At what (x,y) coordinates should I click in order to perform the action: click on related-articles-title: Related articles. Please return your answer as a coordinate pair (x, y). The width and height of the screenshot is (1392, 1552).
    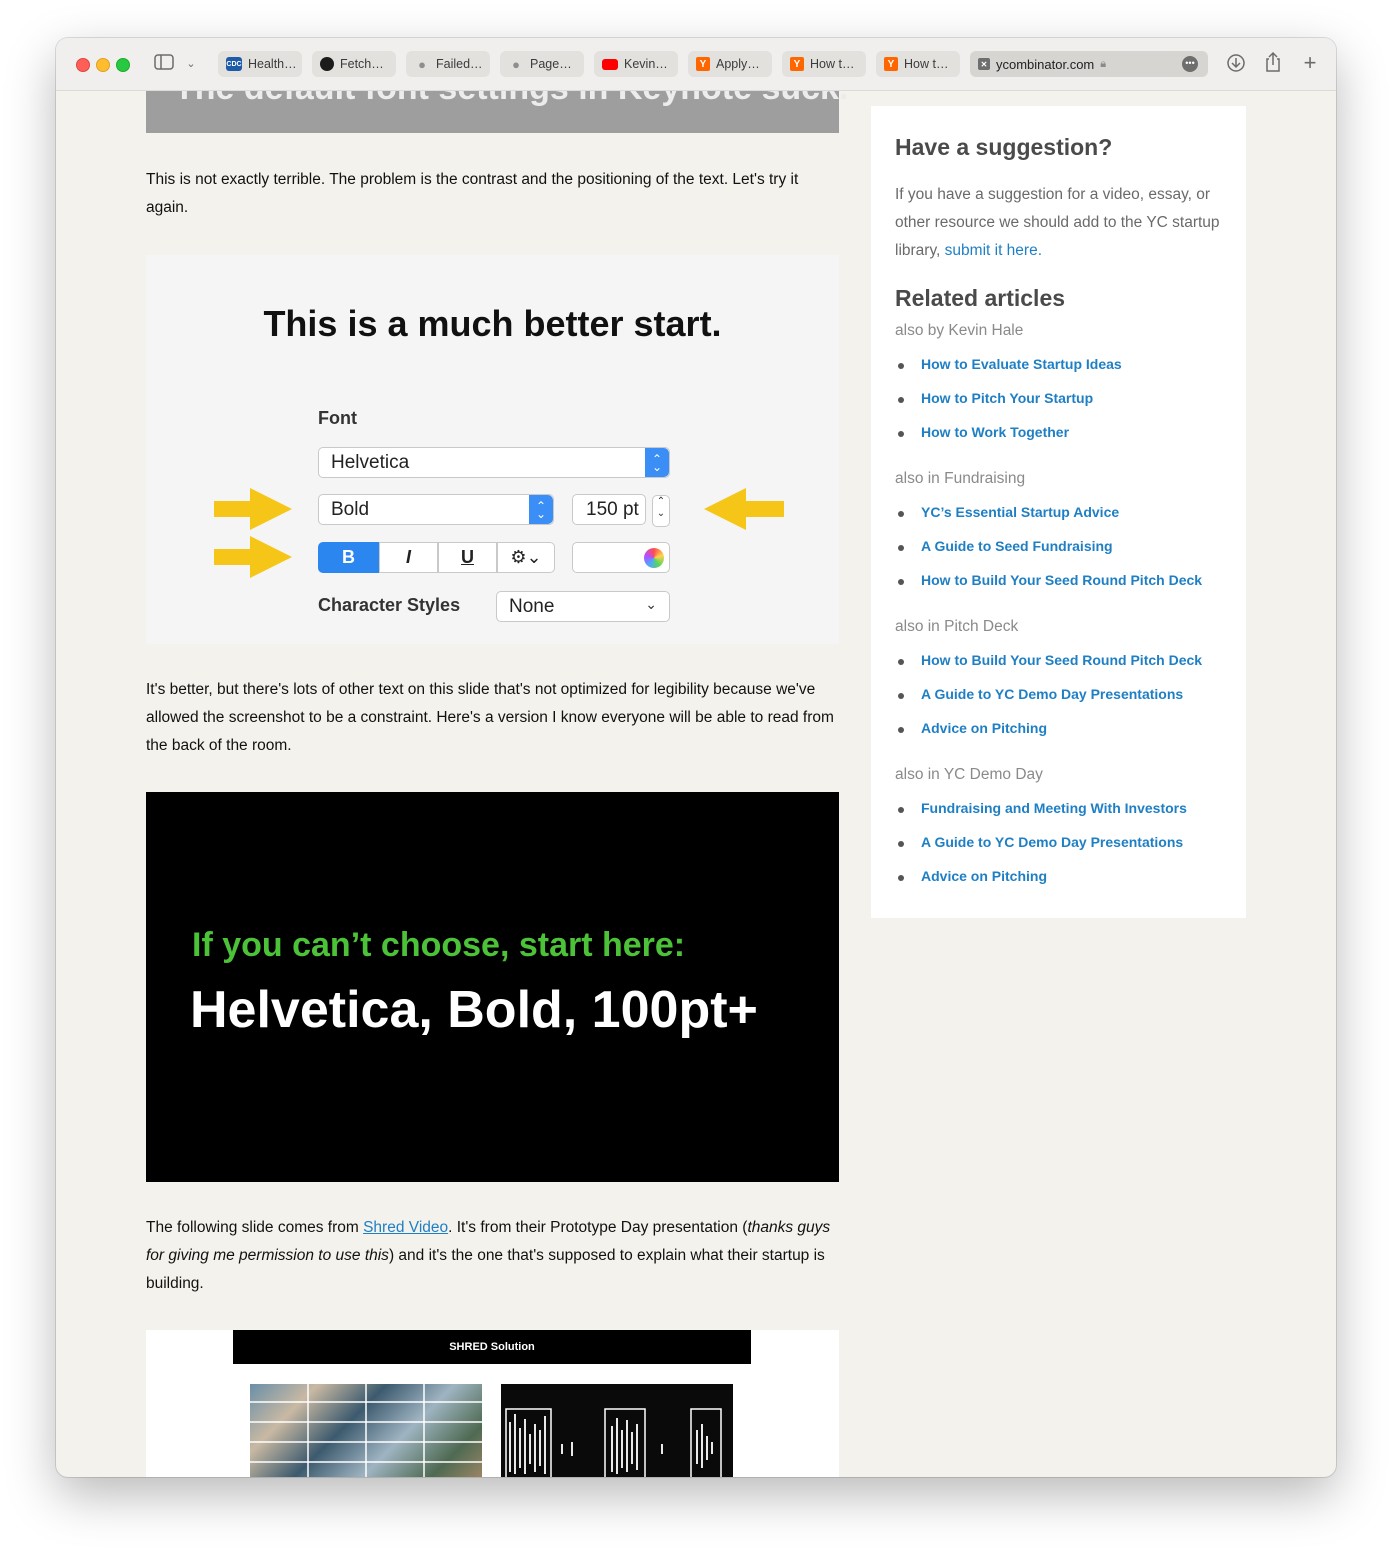
    Looking at the image, I should click on (980, 298).